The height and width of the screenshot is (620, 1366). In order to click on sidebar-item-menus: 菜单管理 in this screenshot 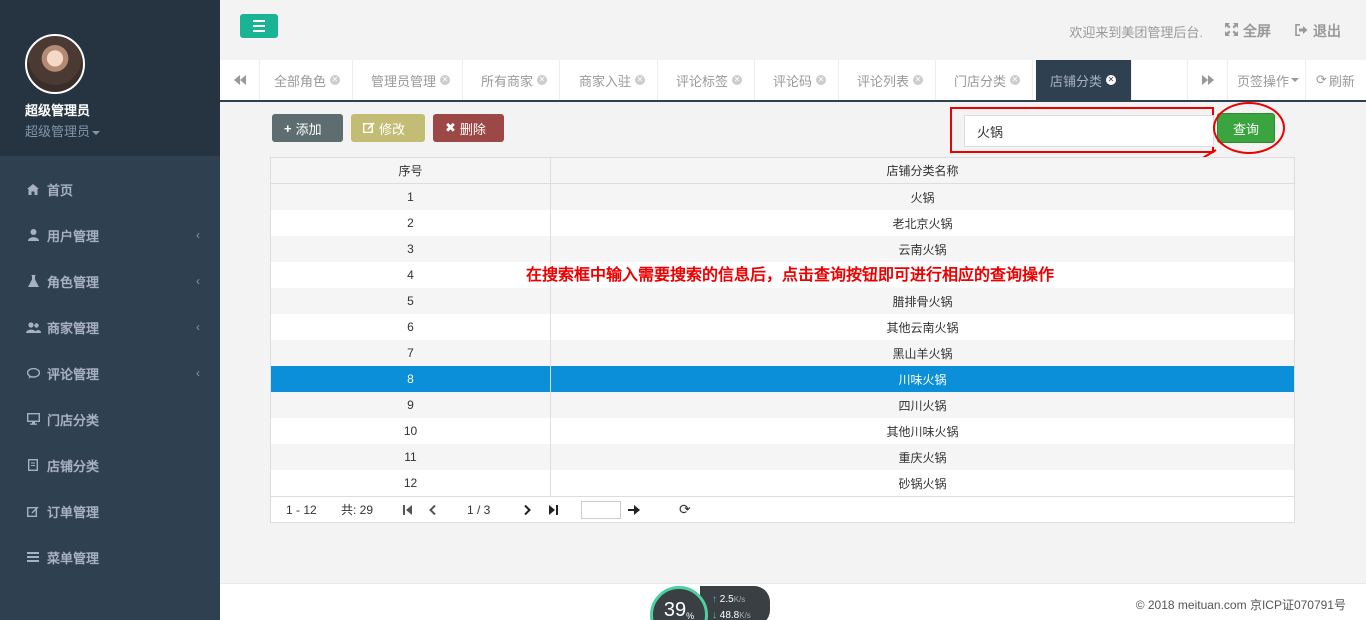, I will do `click(110, 557)`.